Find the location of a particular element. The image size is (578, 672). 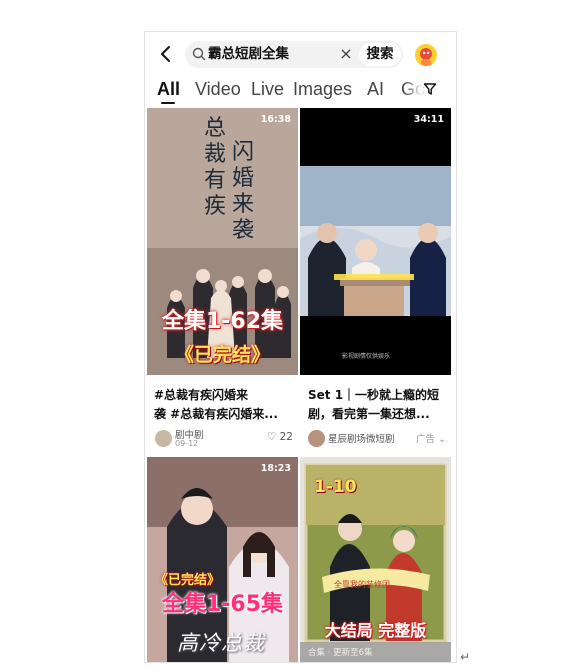

svg-text: 全靠我的装修团 is located at coordinates (362, 584).